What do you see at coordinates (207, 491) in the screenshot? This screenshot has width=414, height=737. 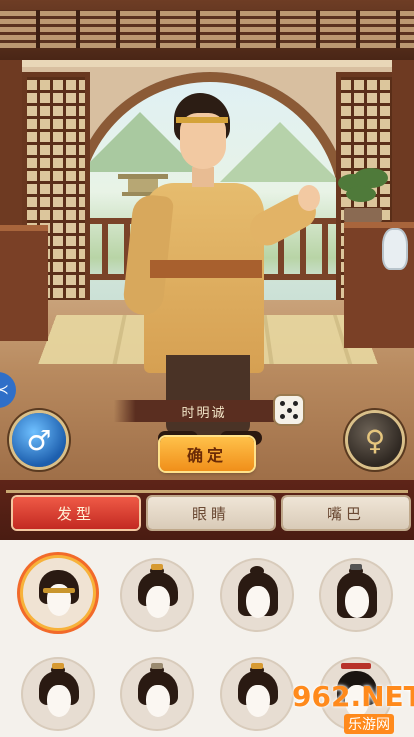 I see `tab-bar-divider` at bounding box center [207, 491].